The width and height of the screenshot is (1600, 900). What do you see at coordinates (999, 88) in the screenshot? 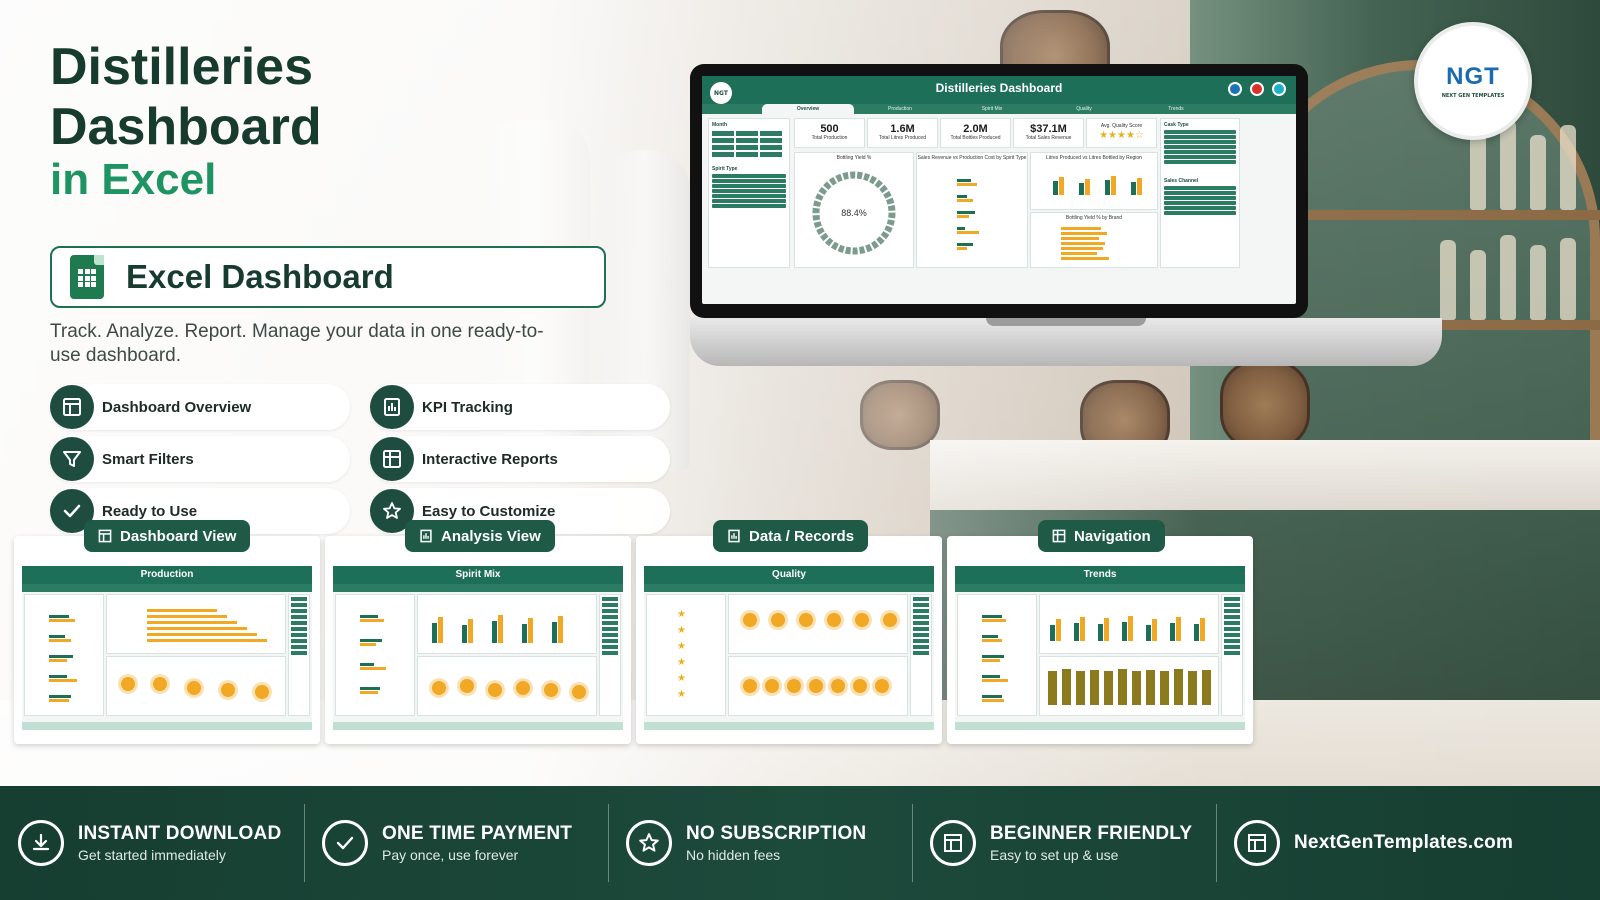
I see `dashboard-title: Distilleries Dashboard` at bounding box center [999, 88].